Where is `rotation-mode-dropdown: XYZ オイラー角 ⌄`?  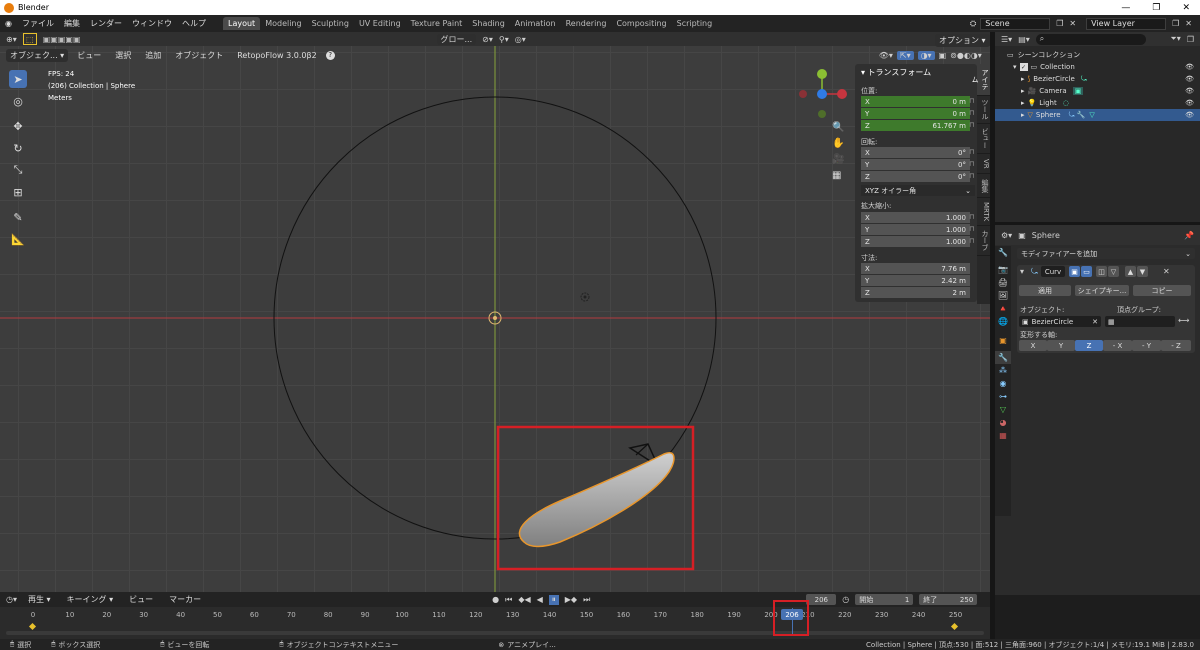
rotation-mode-dropdown: XYZ オイラー角 ⌄ is located at coordinates (918, 190).